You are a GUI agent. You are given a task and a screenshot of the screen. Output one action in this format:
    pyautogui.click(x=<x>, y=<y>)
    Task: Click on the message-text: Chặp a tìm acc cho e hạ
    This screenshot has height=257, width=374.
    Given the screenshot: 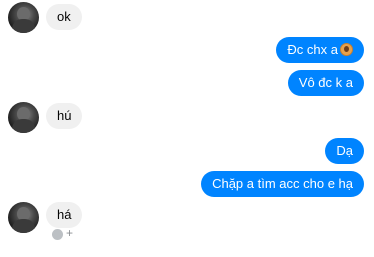 What is the action you would take?
    pyautogui.click(x=282, y=183)
    